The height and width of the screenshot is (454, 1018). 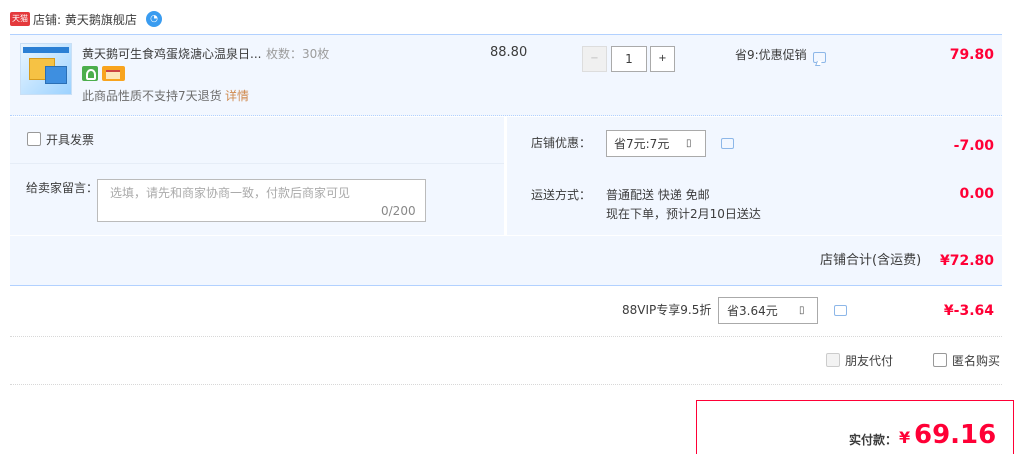 What do you see at coordinates (966, 261) in the screenshot?
I see `shop-subtotal-amount: ¥72.80` at bounding box center [966, 261].